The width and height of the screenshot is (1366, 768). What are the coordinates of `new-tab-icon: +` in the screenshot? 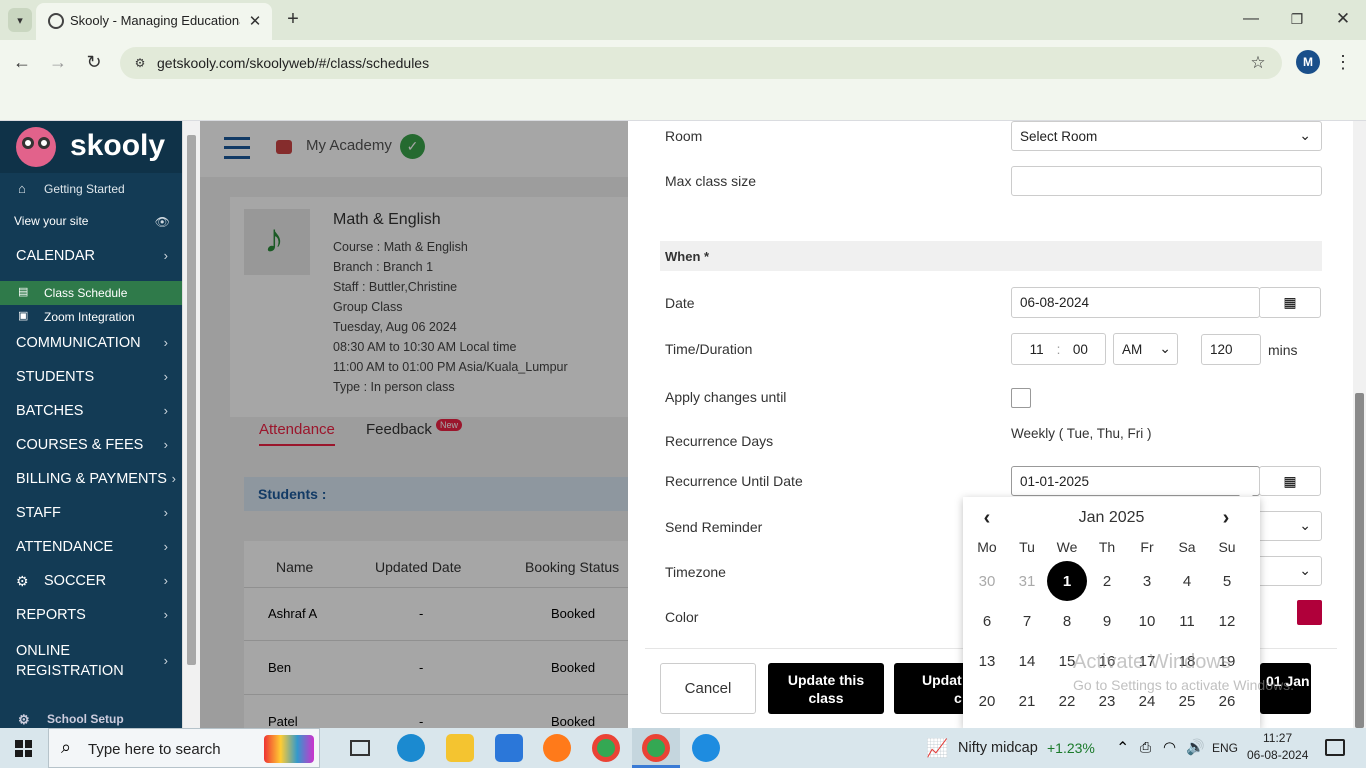 It's located at (293, 19).